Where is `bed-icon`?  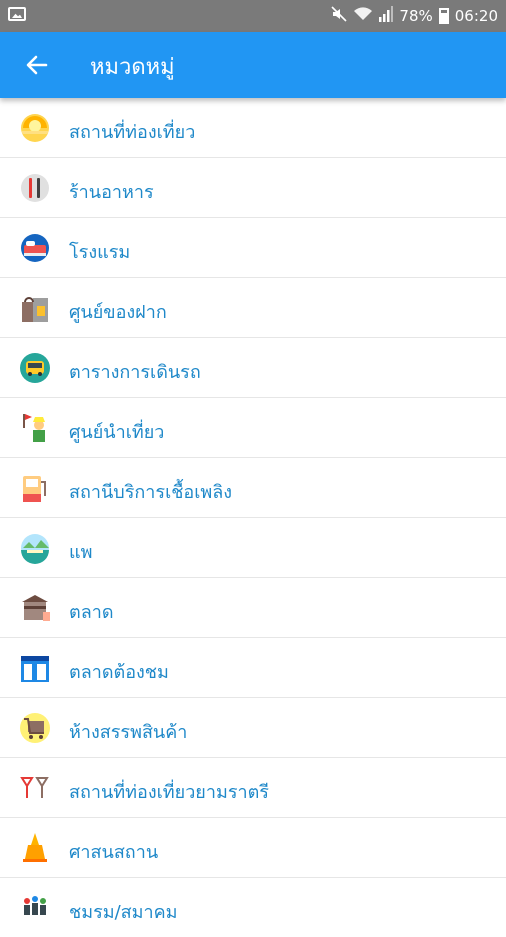
bed-icon is located at coordinates (35, 248).